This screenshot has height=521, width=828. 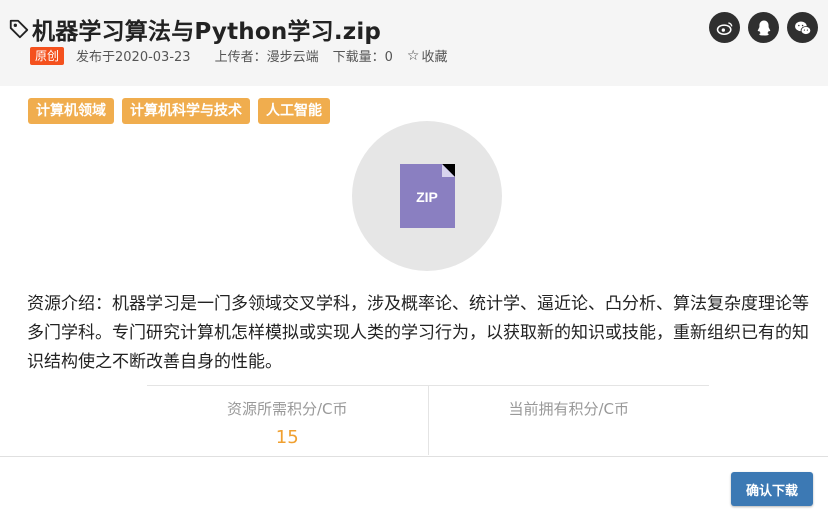 What do you see at coordinates (413, 55) in the screenshot?
I see `star-icon: ☆` at bounding box center [413, 55].